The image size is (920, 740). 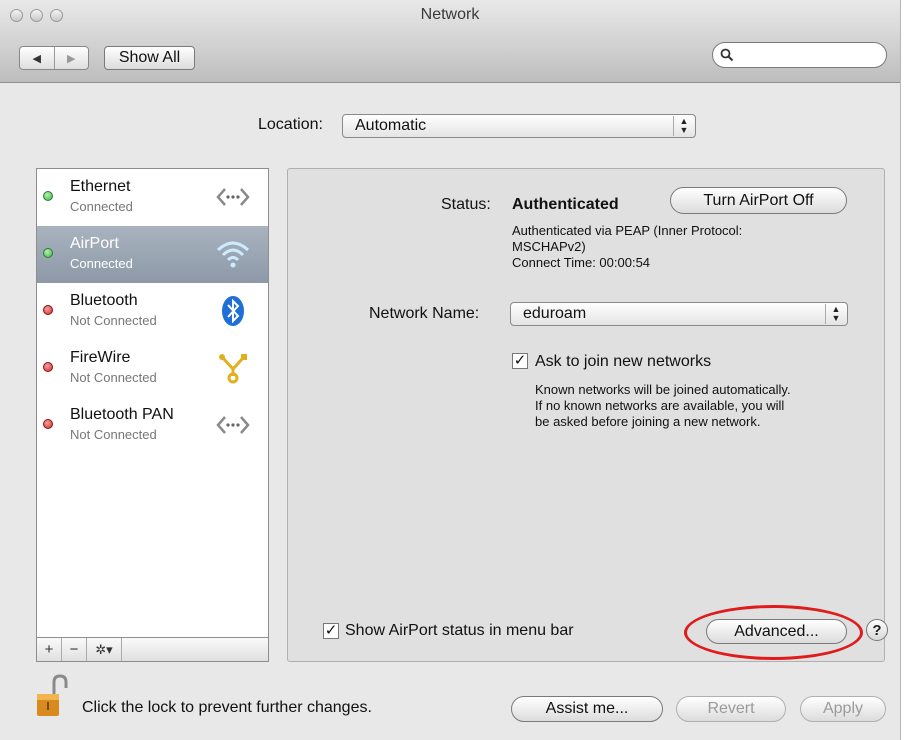 What do you see at coordinates (122, 414) in the screenshot?
I see `service-name: Bluetooth PAN` at bounding box center [122, 414].